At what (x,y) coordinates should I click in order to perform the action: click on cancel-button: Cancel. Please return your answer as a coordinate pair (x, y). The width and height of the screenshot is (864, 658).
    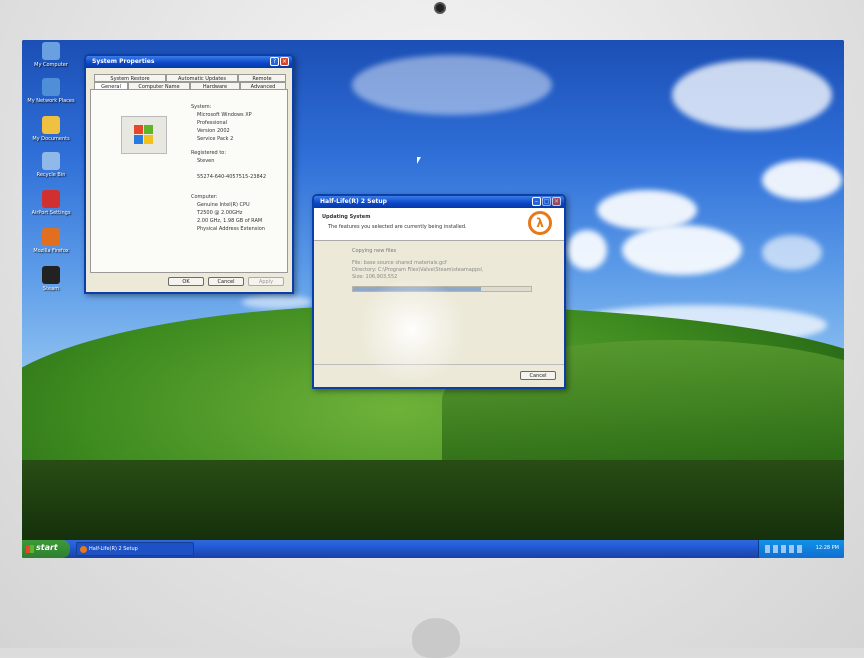
    Looking at the image, I should click on (226, 281).